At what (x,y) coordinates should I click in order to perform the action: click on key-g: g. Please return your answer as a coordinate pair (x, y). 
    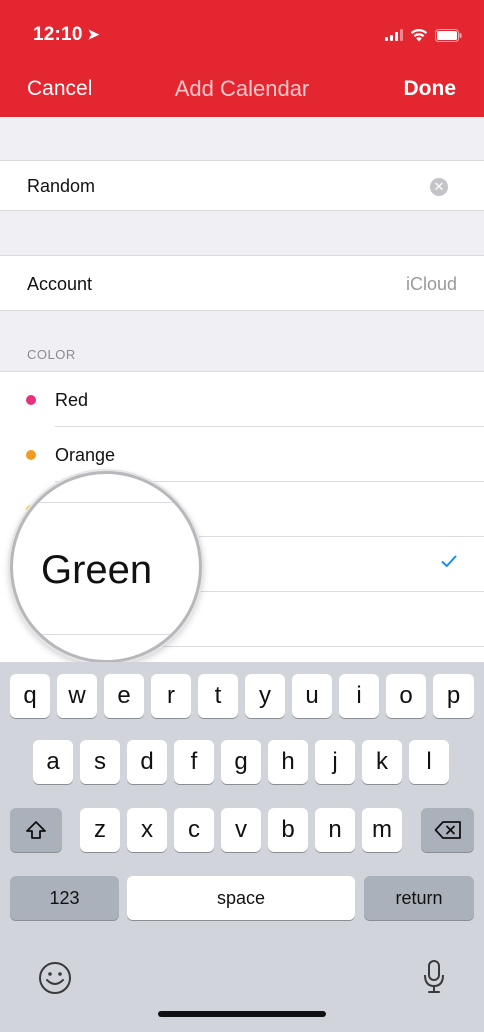
    Looking at the image, I should click on (241, 762).